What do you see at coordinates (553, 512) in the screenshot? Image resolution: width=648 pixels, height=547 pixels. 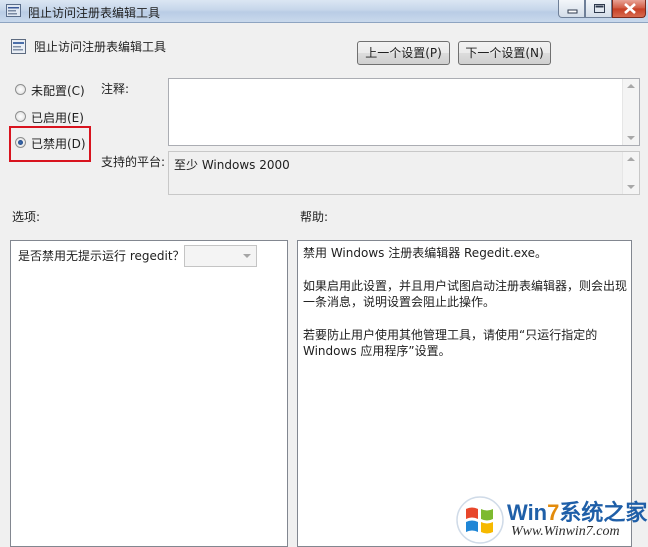 I see `watermark-brand-seven: 7` at bounding box center [553, 512].